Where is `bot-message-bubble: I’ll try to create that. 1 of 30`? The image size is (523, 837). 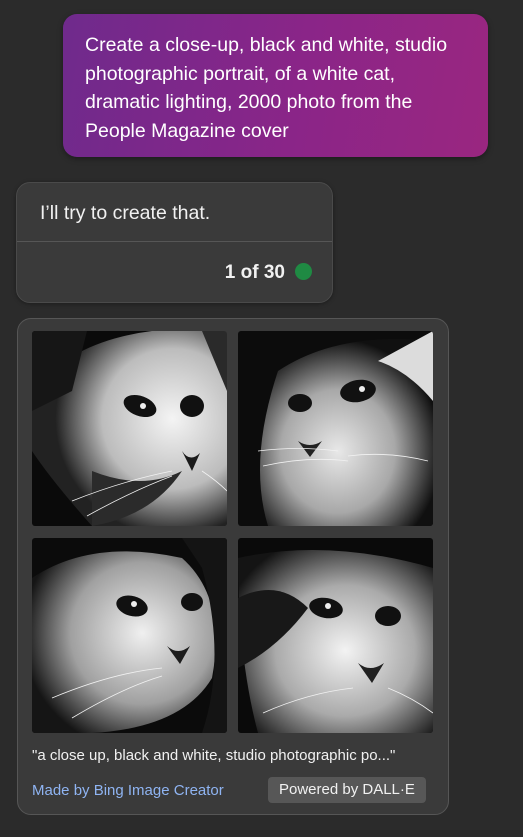 bot-message-bubble: I’ll try to create that. 1 of 30 is located at coordinates (174, 242).